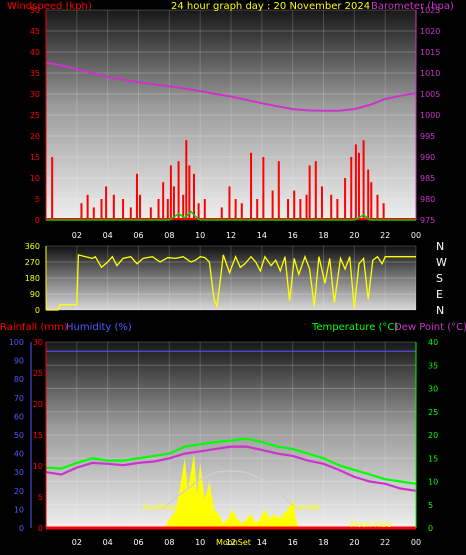 This screenshot has height=555, width=466. What do you see at coordinates (32, 262) in the screenshot?
I see `direction-tick-label: 270` at bounding box center [32, 262].